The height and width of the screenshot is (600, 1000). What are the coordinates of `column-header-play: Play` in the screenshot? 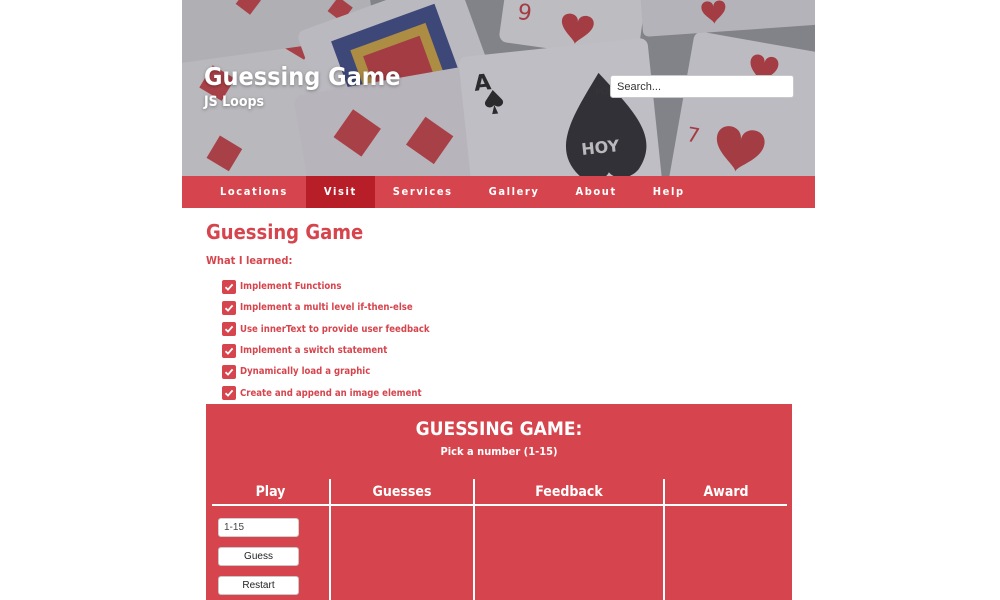 It's located at (270, 492).